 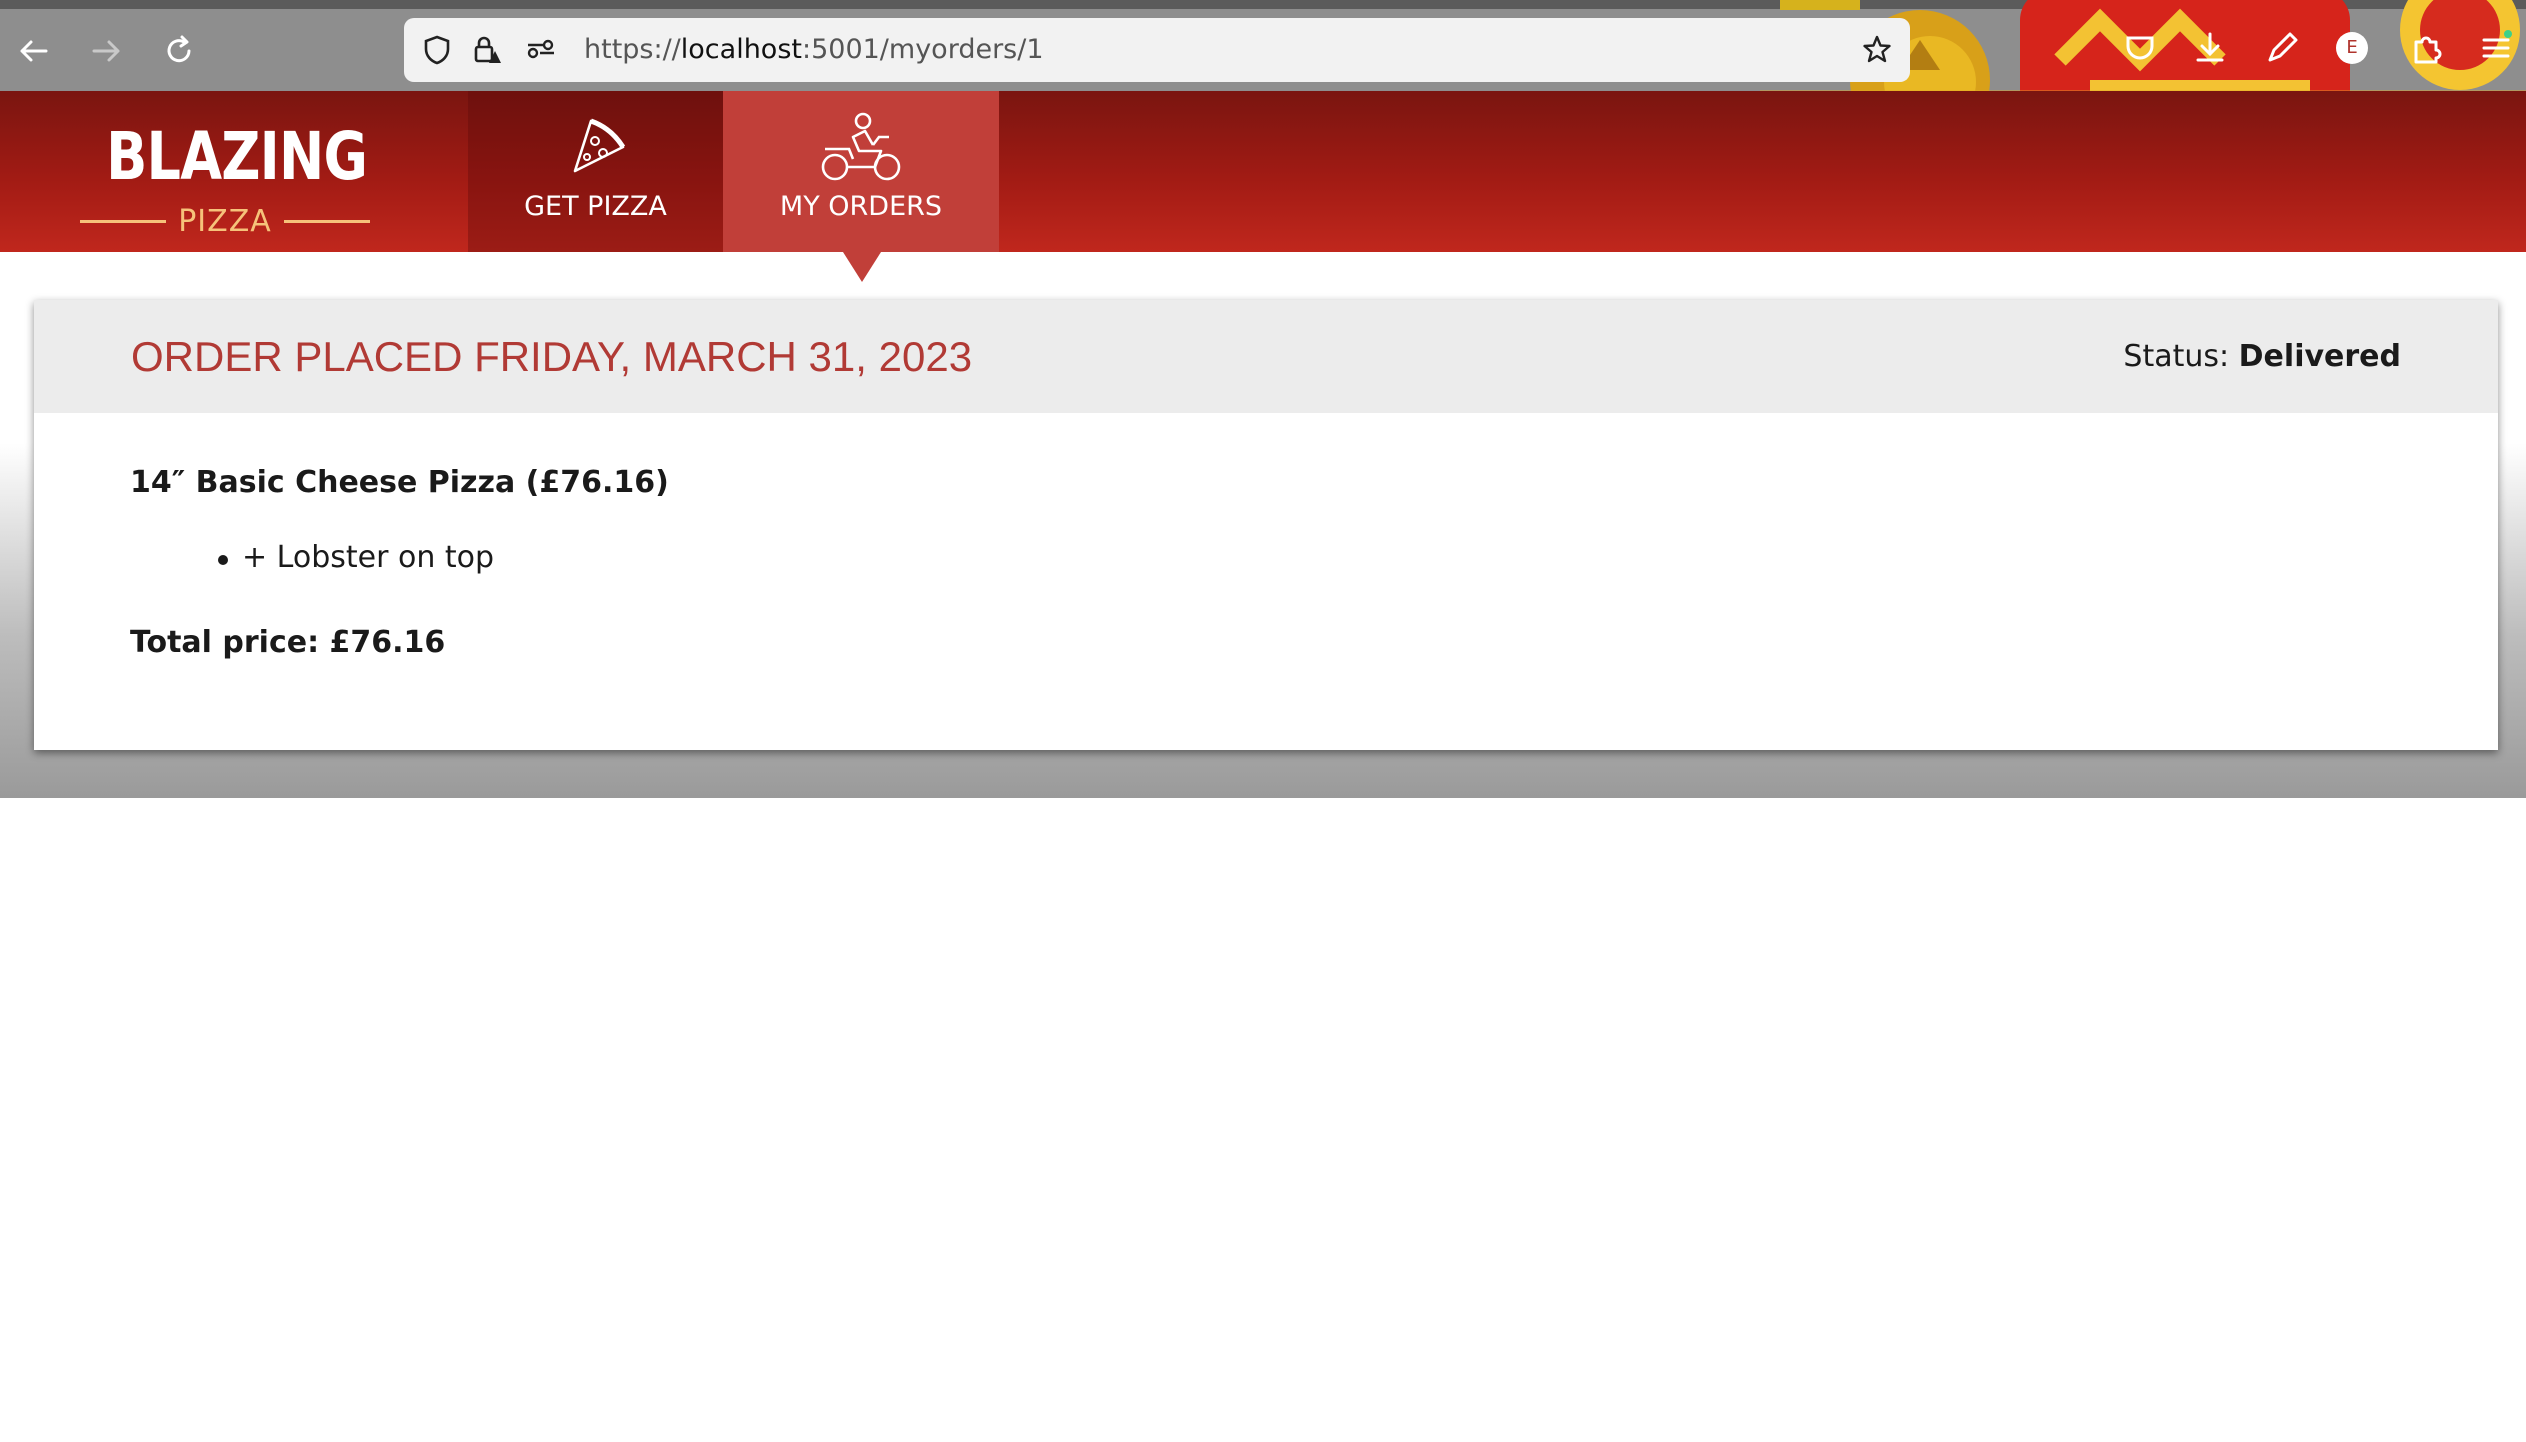 I want to click on forward-button, so click(x=107, y=51).